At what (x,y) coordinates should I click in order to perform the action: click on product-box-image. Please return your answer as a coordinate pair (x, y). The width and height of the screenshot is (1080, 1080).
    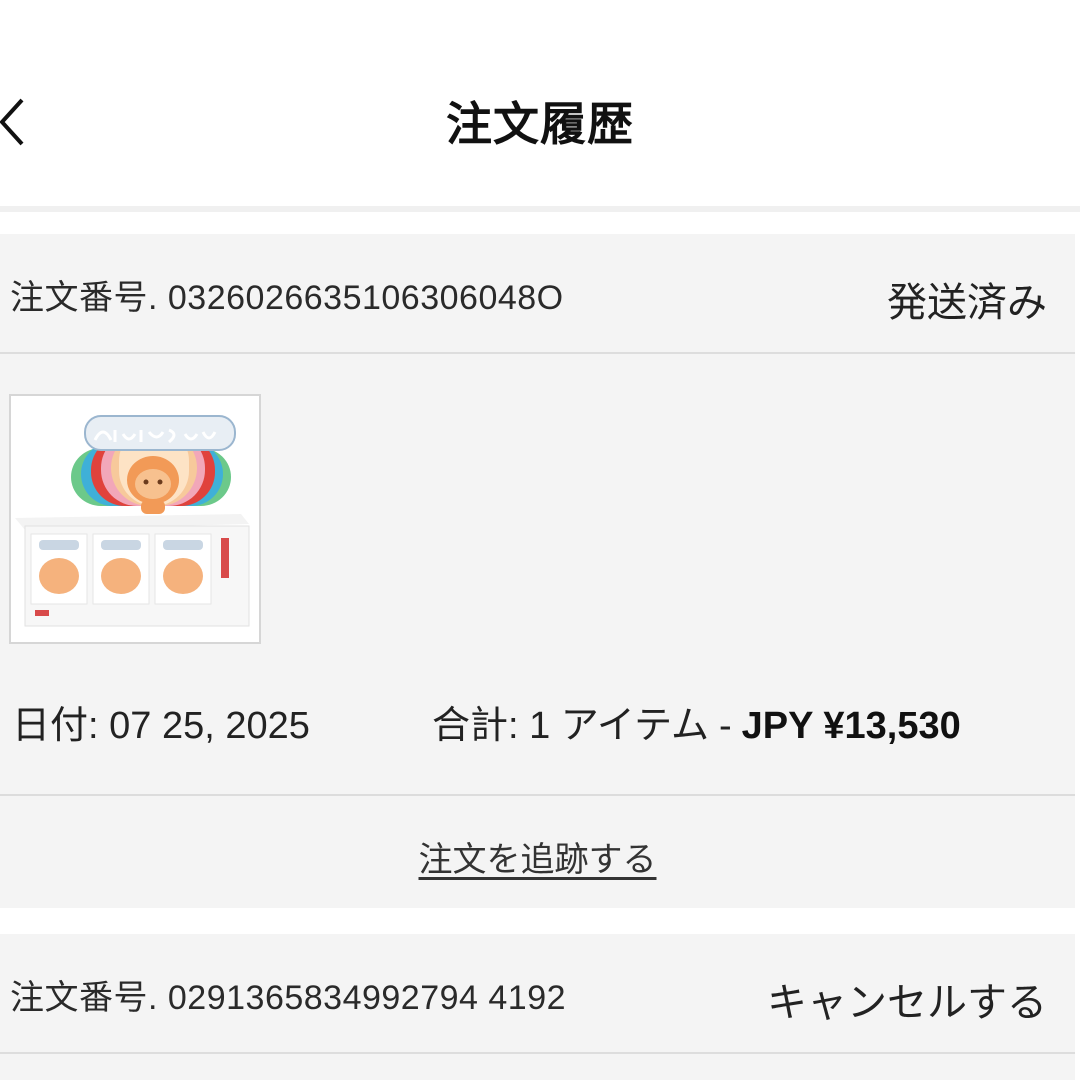
    Looking at the image, I should click on (135, 519).